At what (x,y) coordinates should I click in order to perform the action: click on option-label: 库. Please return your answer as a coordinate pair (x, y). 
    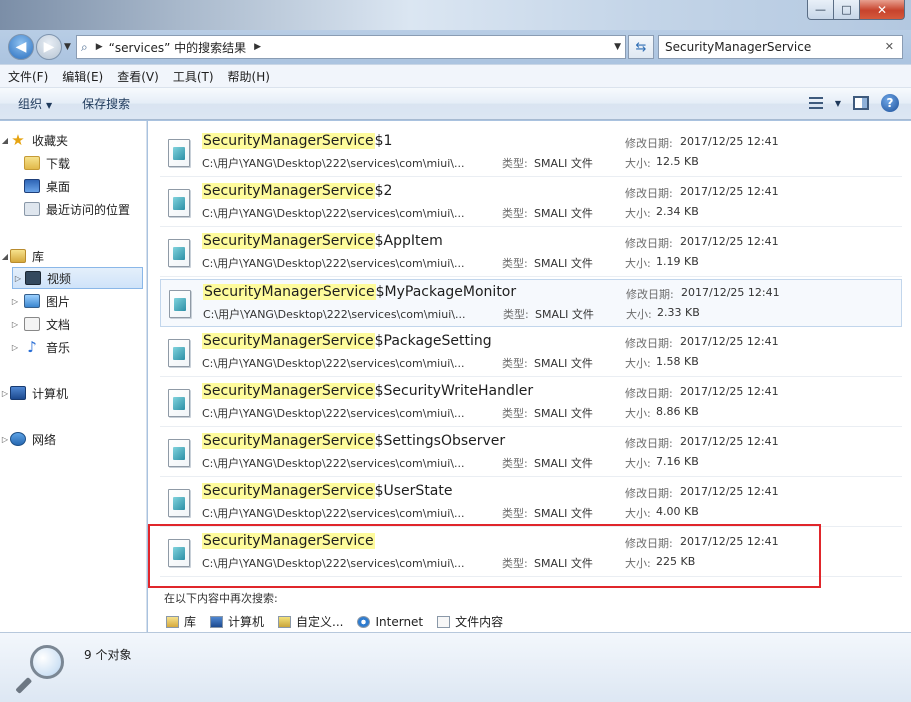
    Looking at the image, I should click on (190, 622).